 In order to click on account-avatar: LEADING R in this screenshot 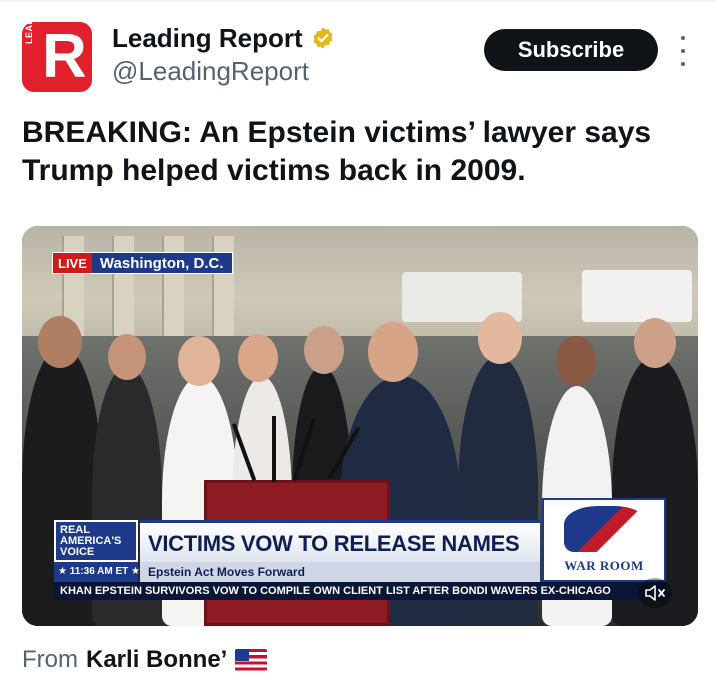, I will do `click(57, 57)`.